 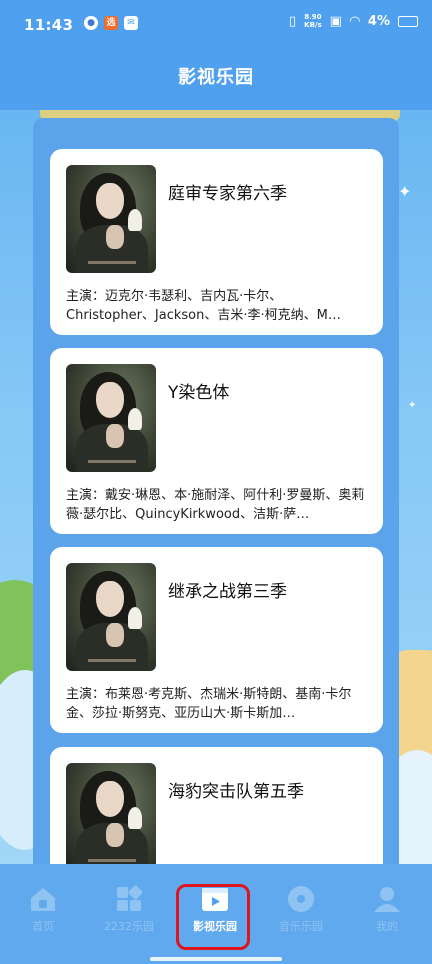 I want to click on battery-label: 4%, so click(x=378, y=21).